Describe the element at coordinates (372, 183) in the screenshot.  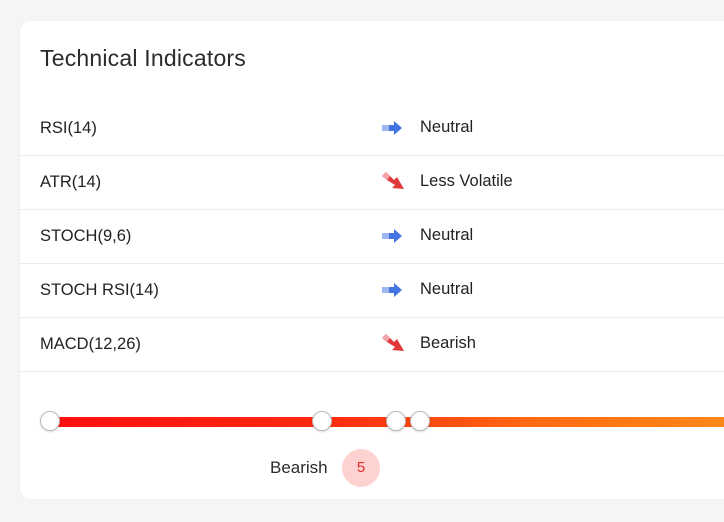
I see `indicator-row-atr: ATR(14) Less Volatile` at that location.